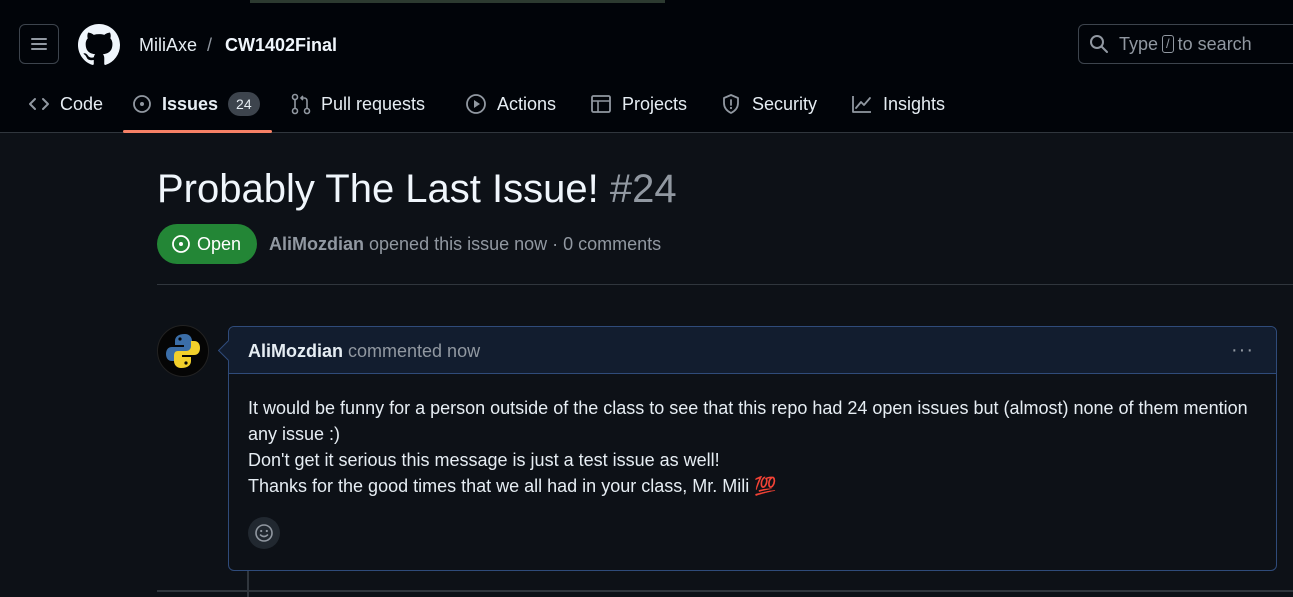  I want to click on python-logo-icon, so click(183, 351).